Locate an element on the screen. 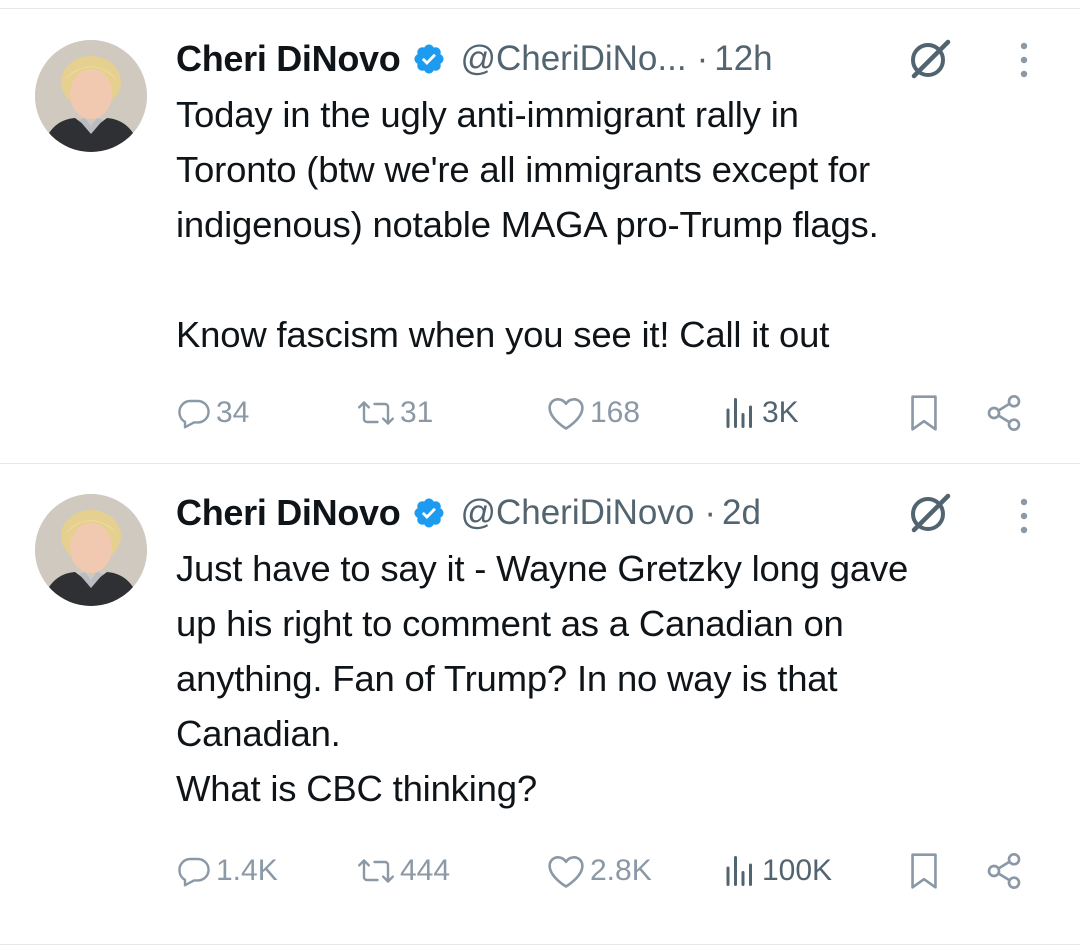  like-count: 168 is located at coordinates (615, 412).